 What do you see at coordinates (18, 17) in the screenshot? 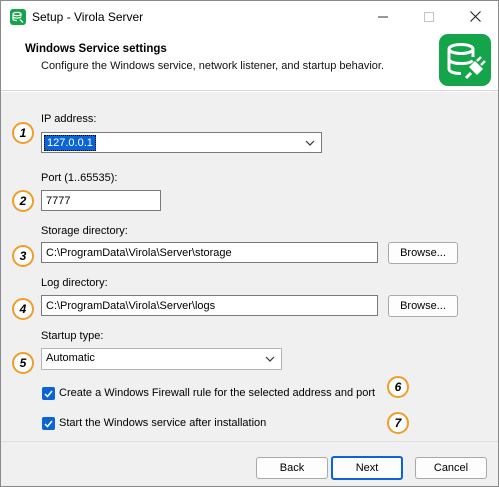
I see `virola-server-icon` at bounding box center [18, 17].